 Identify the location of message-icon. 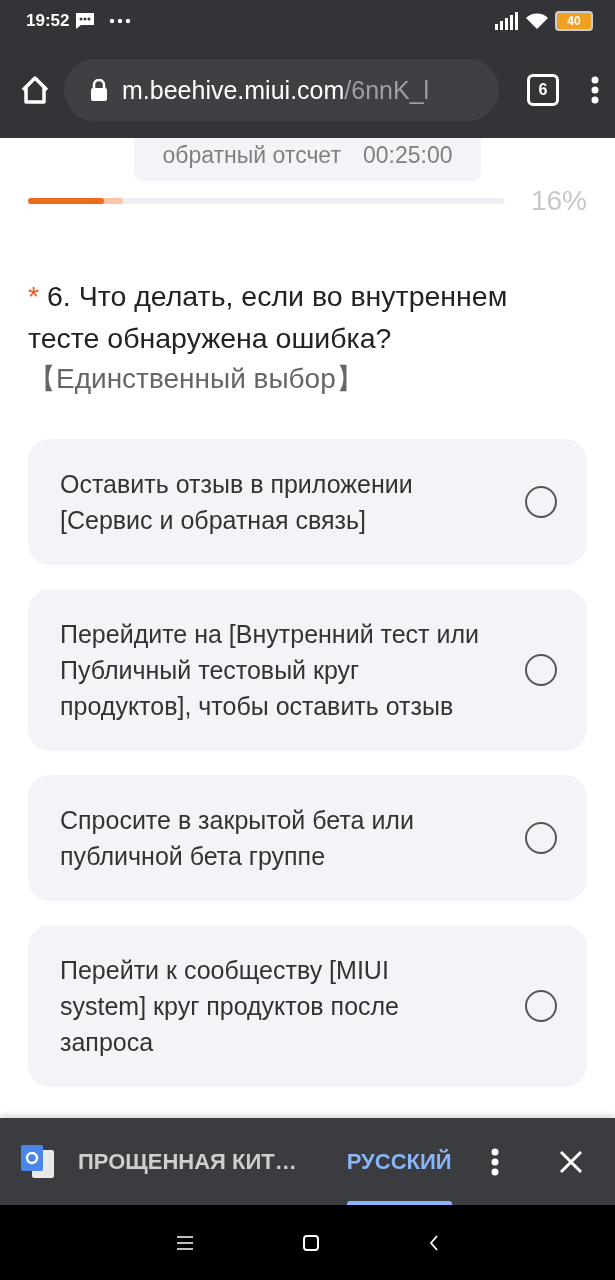
(85, 21).